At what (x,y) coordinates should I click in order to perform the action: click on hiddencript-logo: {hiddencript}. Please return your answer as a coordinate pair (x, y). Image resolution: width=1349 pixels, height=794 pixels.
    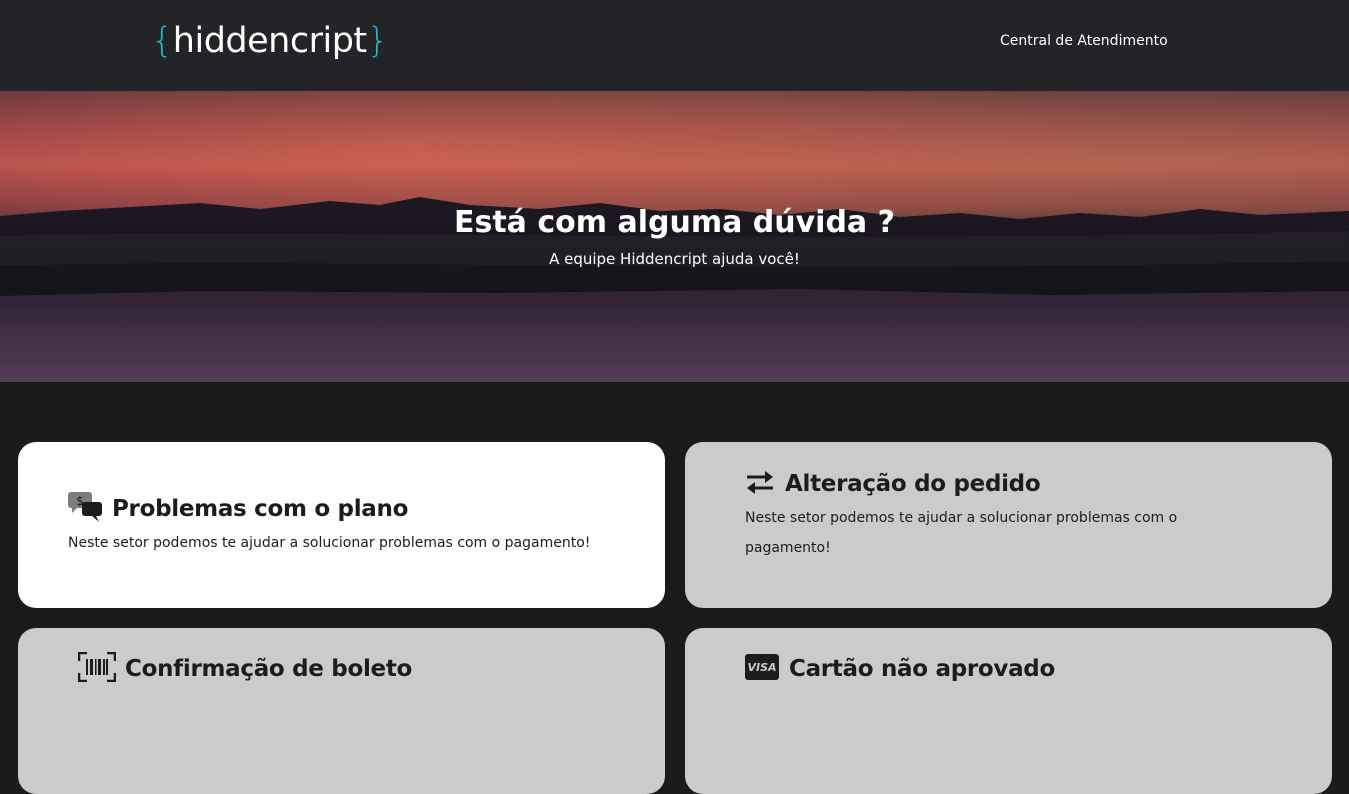
    Looking at the image, I should click on (270, 41).